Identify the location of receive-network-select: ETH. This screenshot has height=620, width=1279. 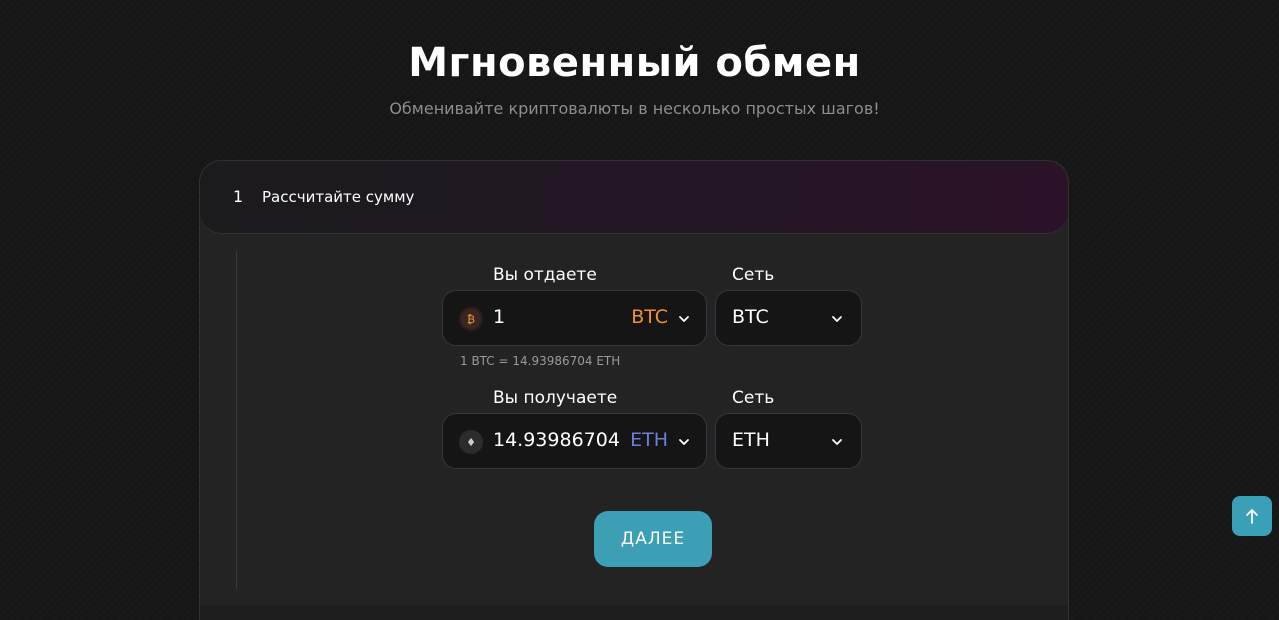
(788, 441).